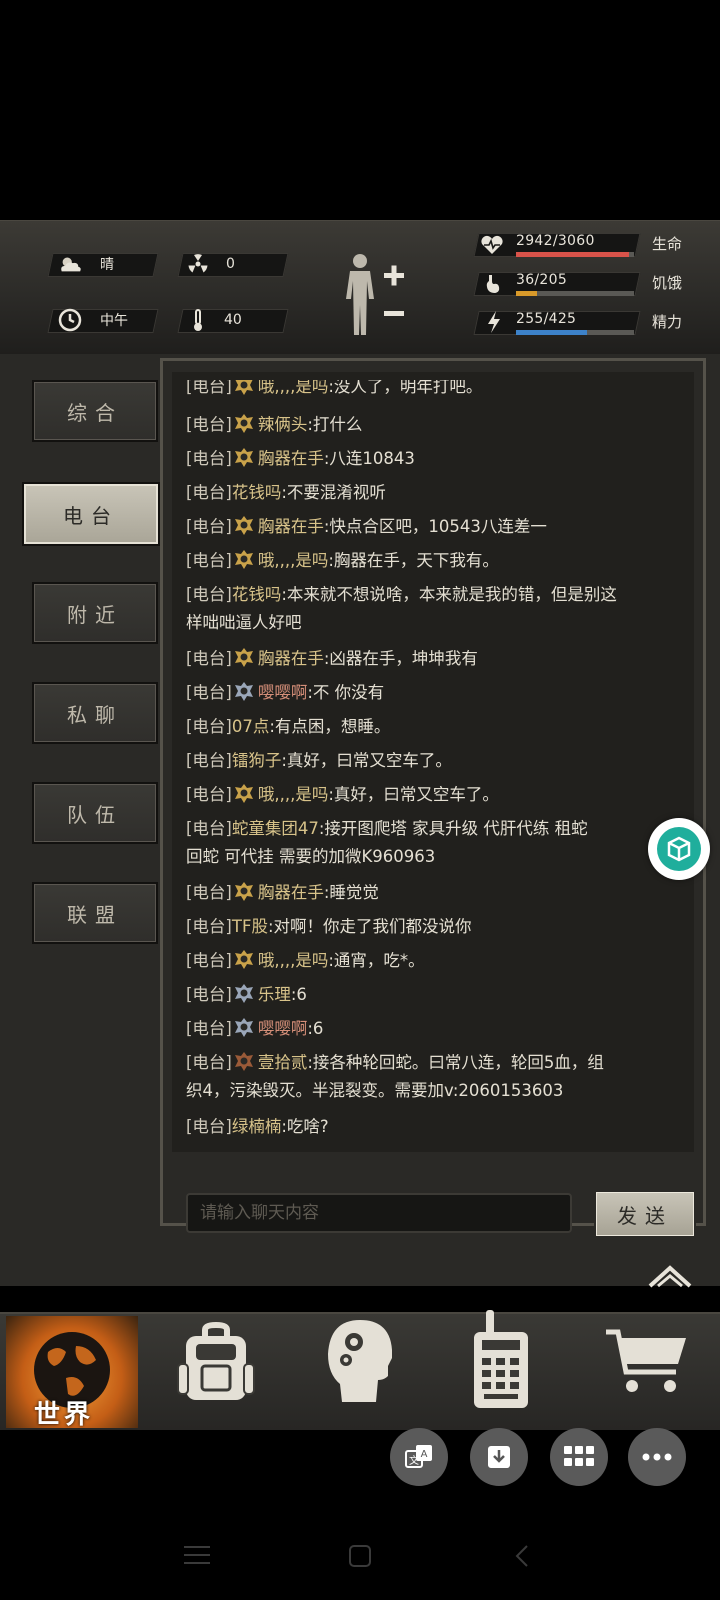  What do you see at coordinates (244, 622) in the screenshot?
I see `message-text-continued: 样咄咄逼人好吧` at bounding box center [244, 622].